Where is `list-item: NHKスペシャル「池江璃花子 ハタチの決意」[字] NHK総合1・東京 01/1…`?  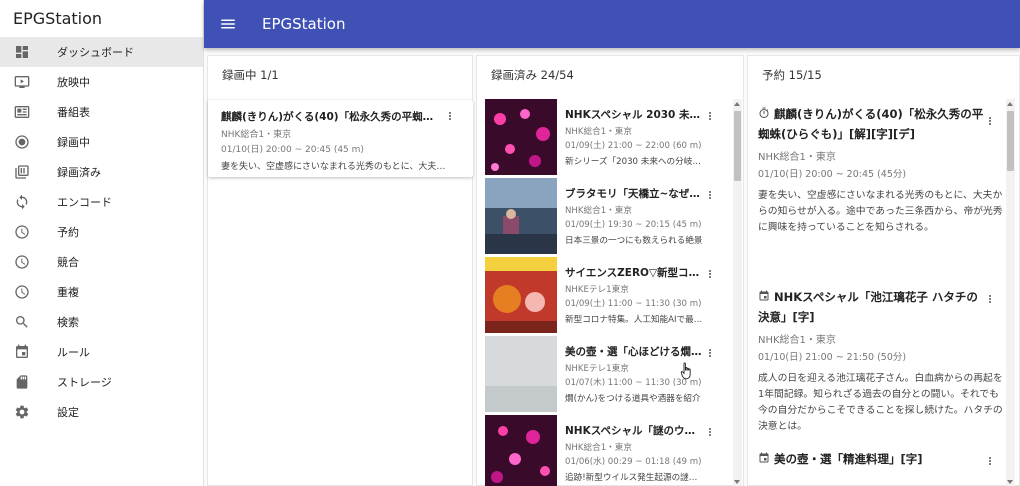 list-item: NHKスペシャル「池江璃花子 ハタチの決意」[字] NHK総合1・東京 01/1… is located at coordinates (880, 361).